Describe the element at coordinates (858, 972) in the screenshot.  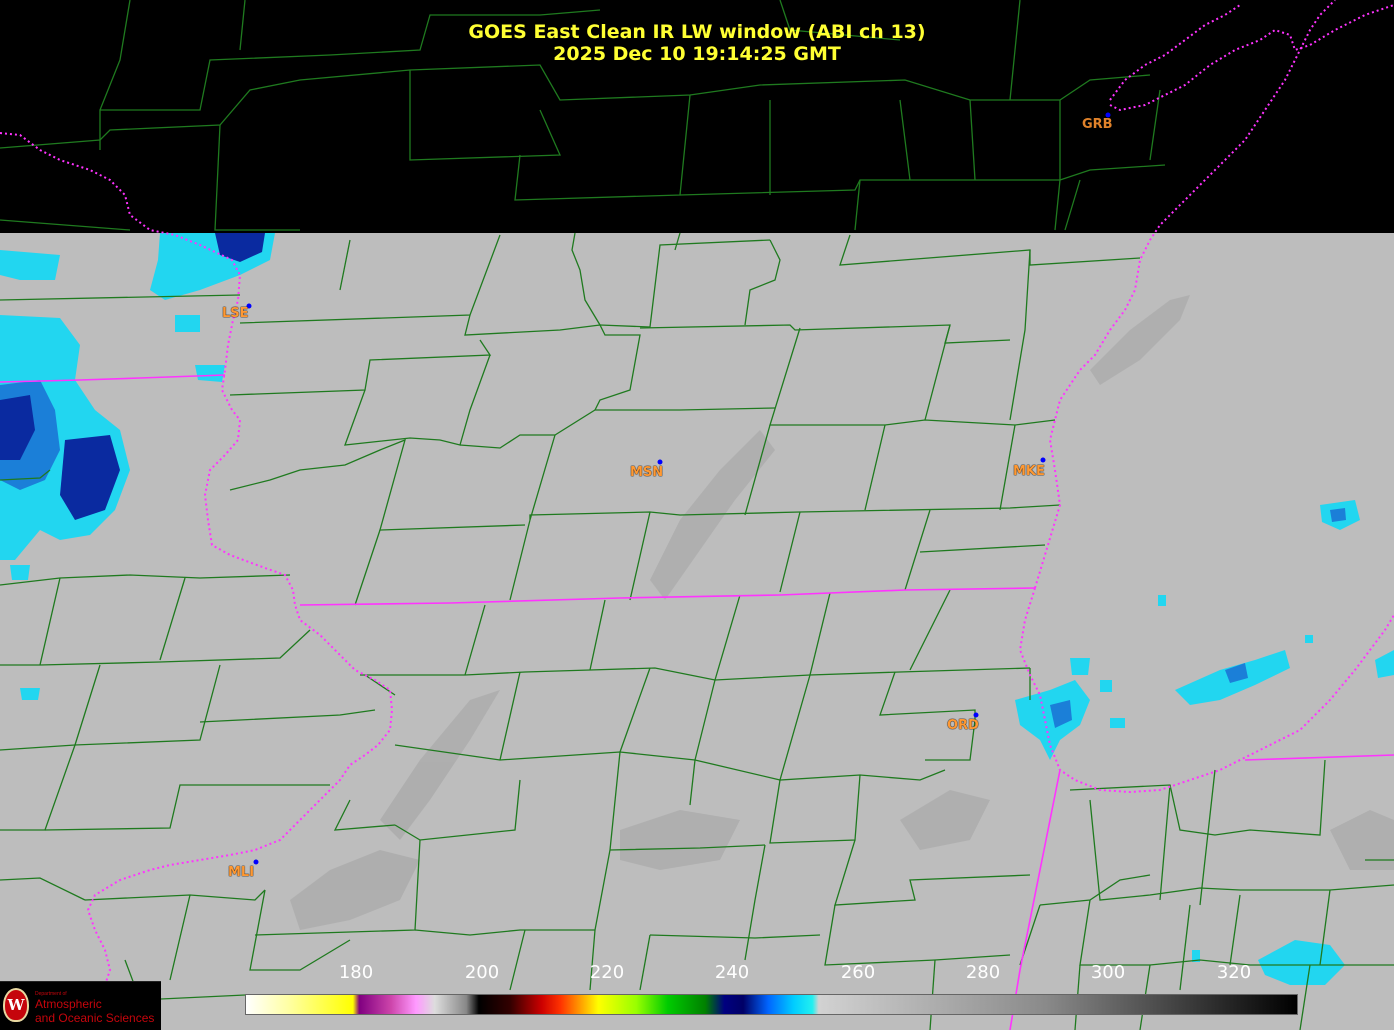
I see `colorbar-tick-label: 260` at that location.